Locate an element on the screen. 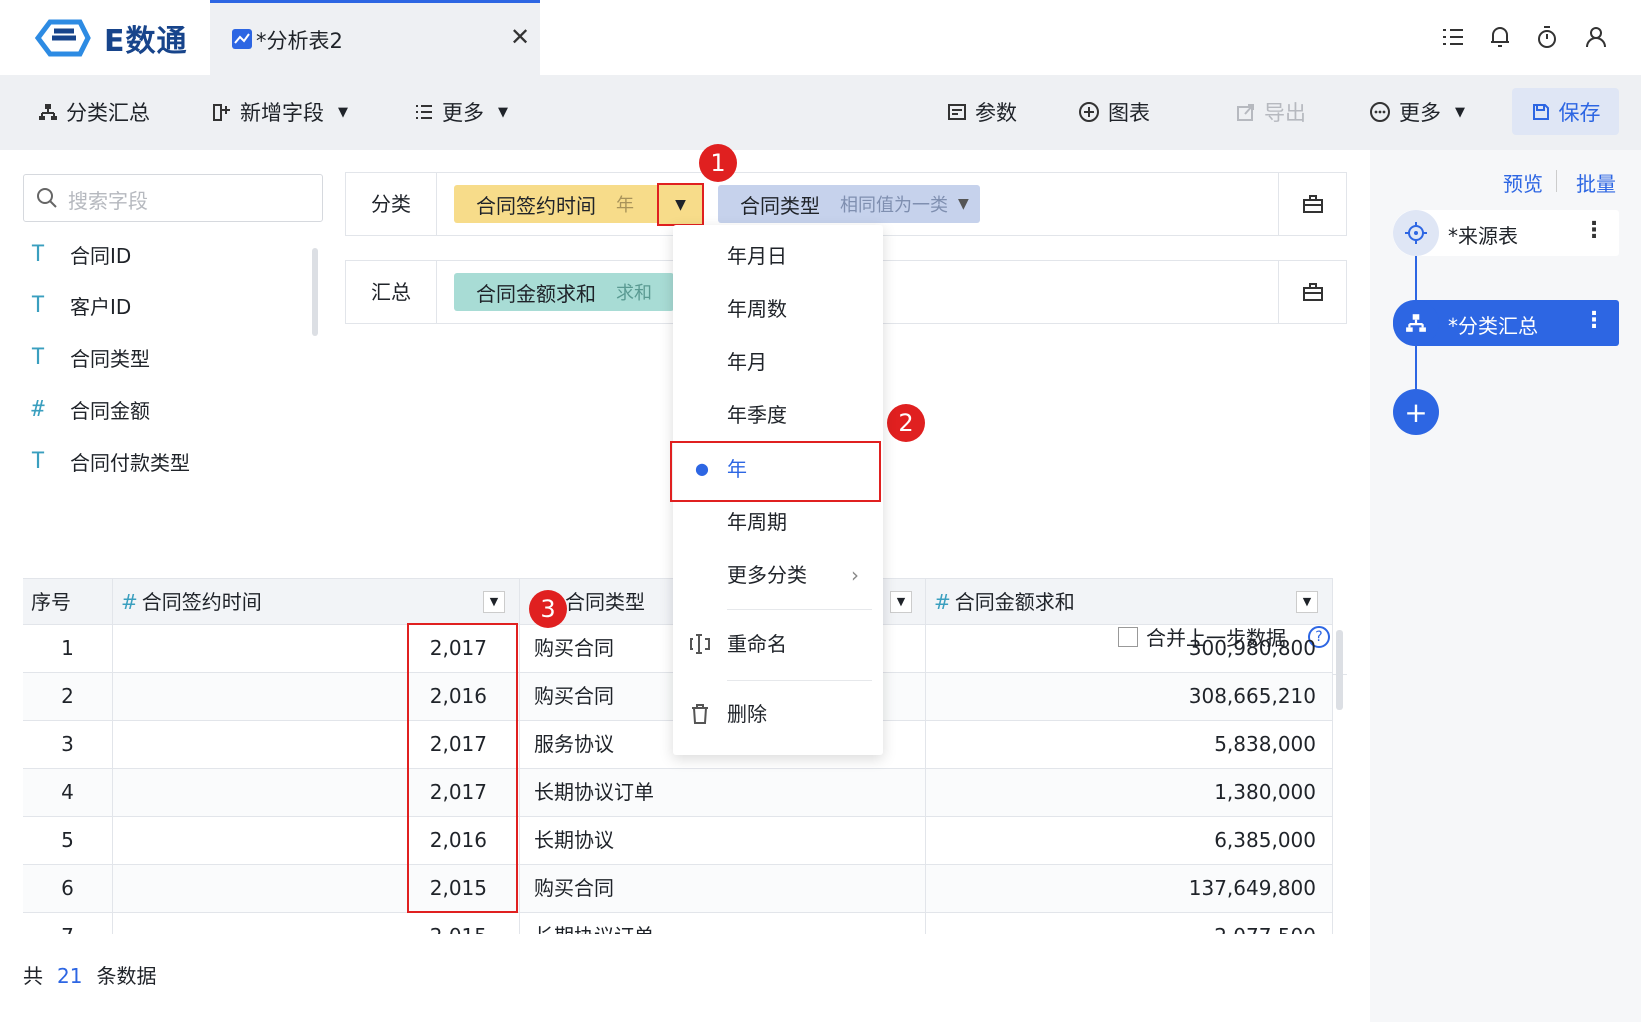  header-amount-label: 合同金额求和 is located at coordinates (1014, 602).